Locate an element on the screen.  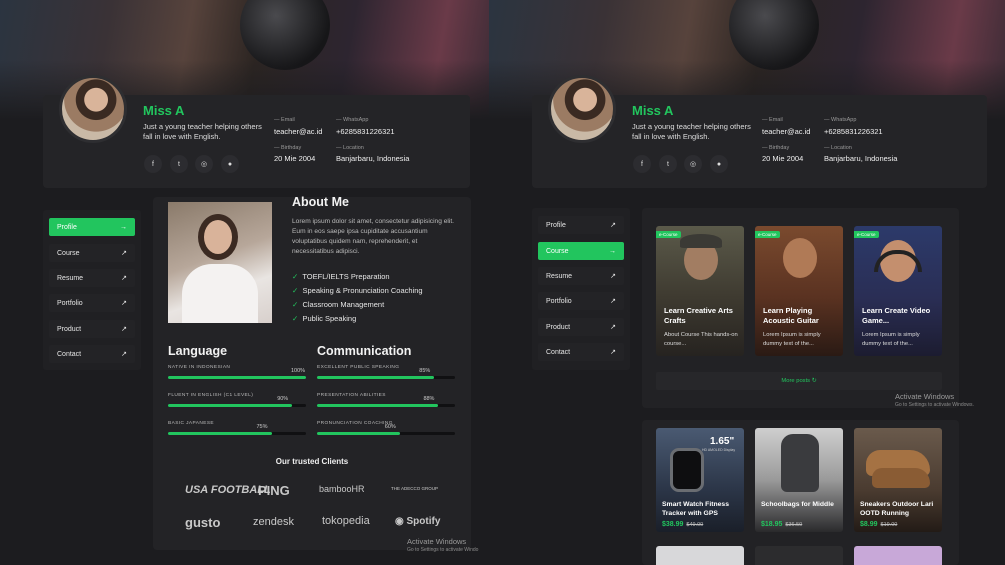
teacher-photo is located at coordinates (220, 262).